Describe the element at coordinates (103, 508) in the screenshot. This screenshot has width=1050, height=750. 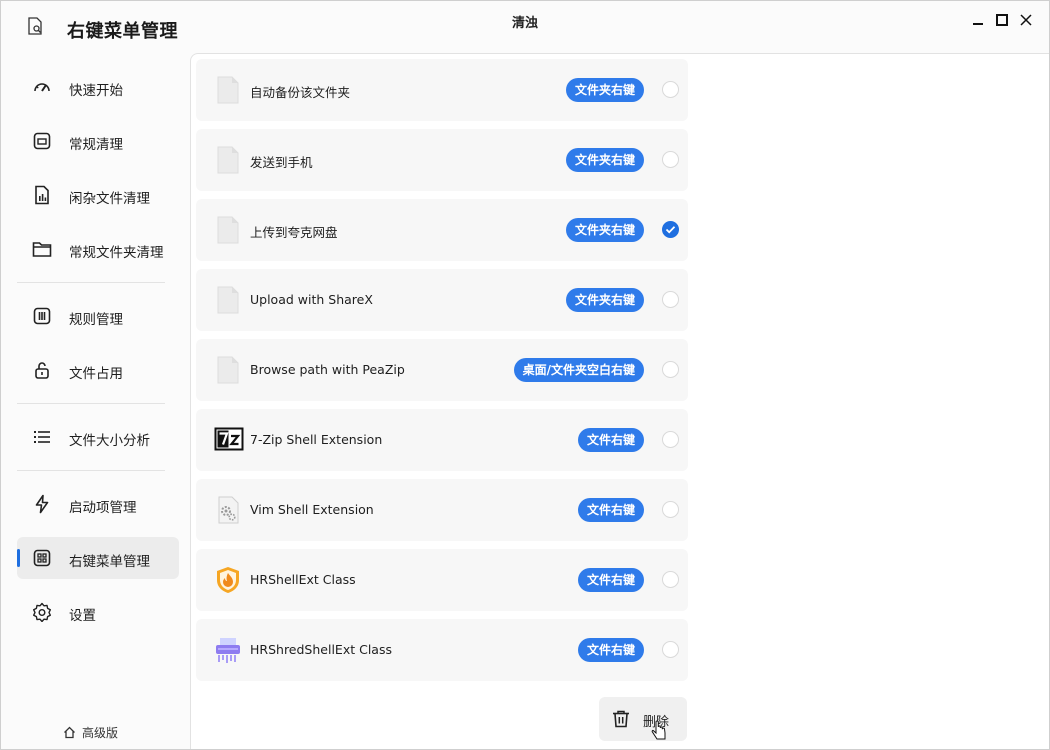
I see `sidebar-item-label: 启动项管理` at that location.